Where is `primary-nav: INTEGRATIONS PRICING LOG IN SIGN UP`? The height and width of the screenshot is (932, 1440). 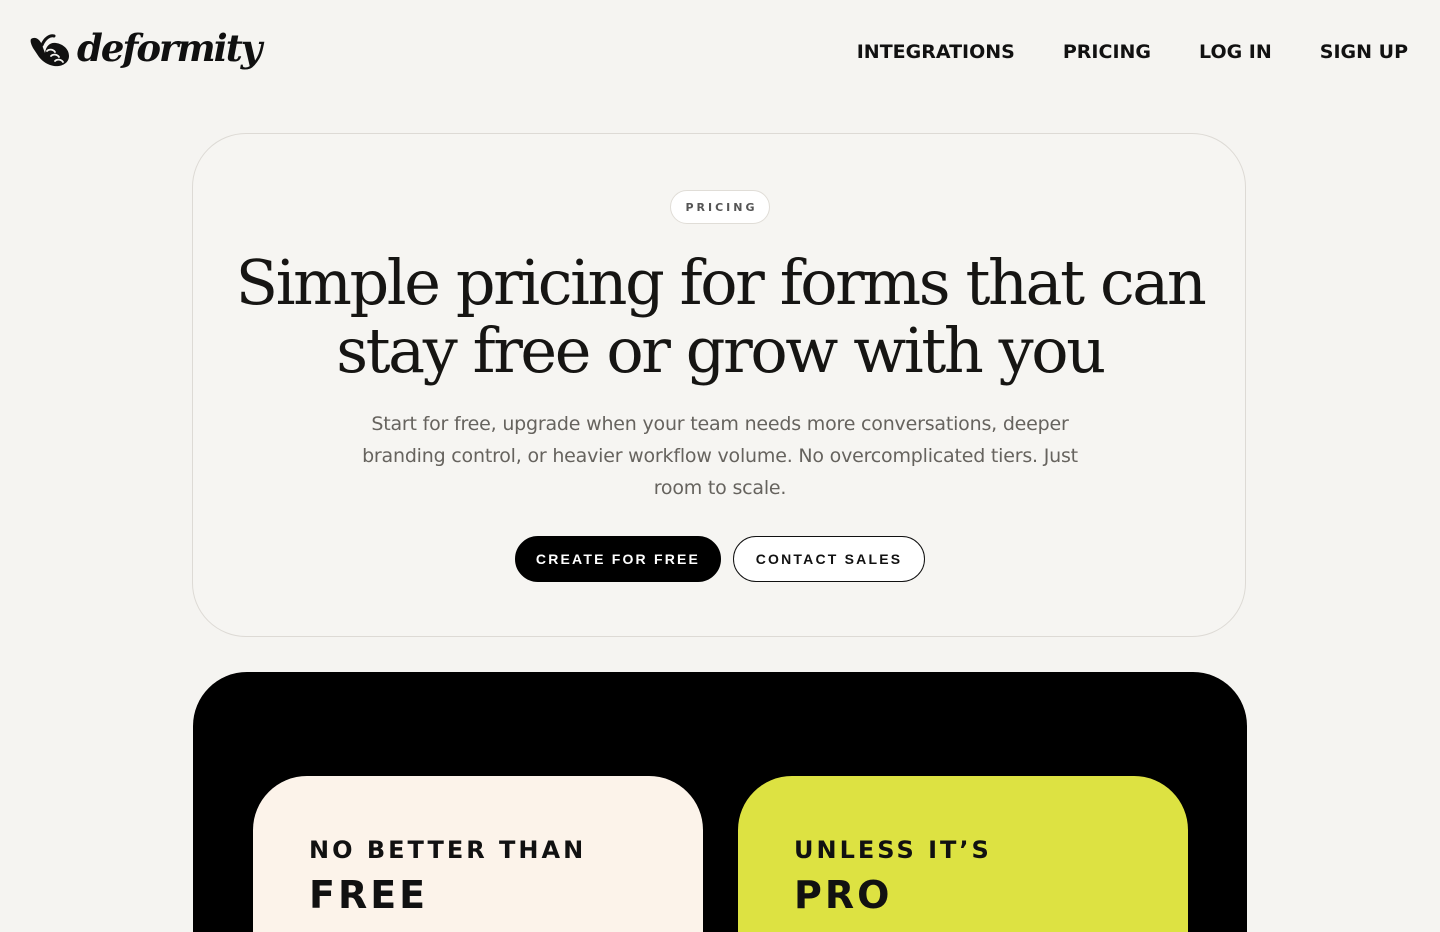
primary-nav: INTEGRATIONS PRICING LOG IN SIGN UP is located at coordinates (1132, 52).